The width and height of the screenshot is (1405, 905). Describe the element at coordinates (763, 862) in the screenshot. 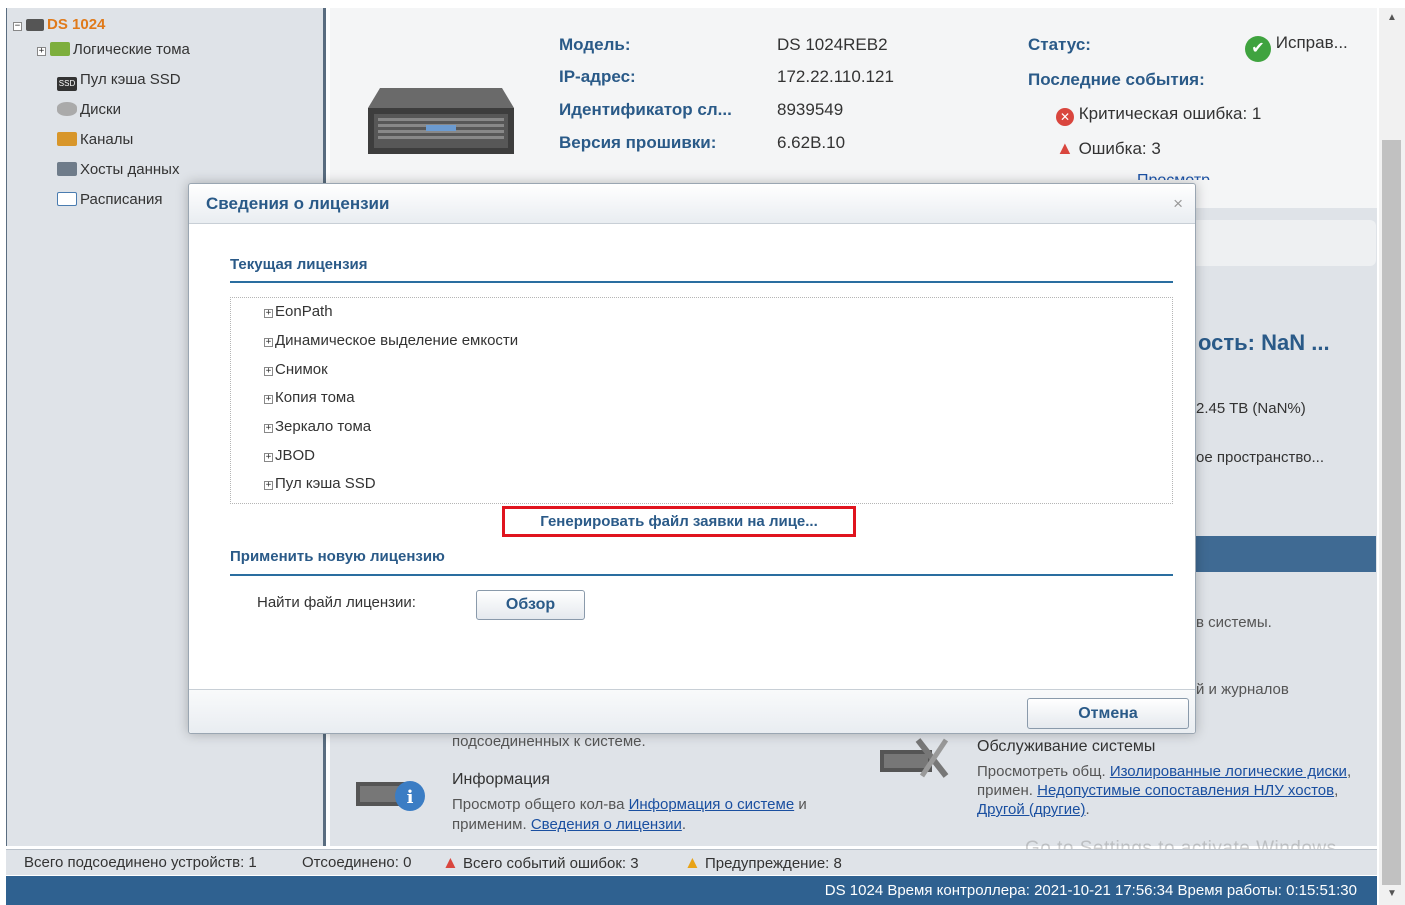

I see `warnings-item: ▲ Предупреждение: 8` at that location.